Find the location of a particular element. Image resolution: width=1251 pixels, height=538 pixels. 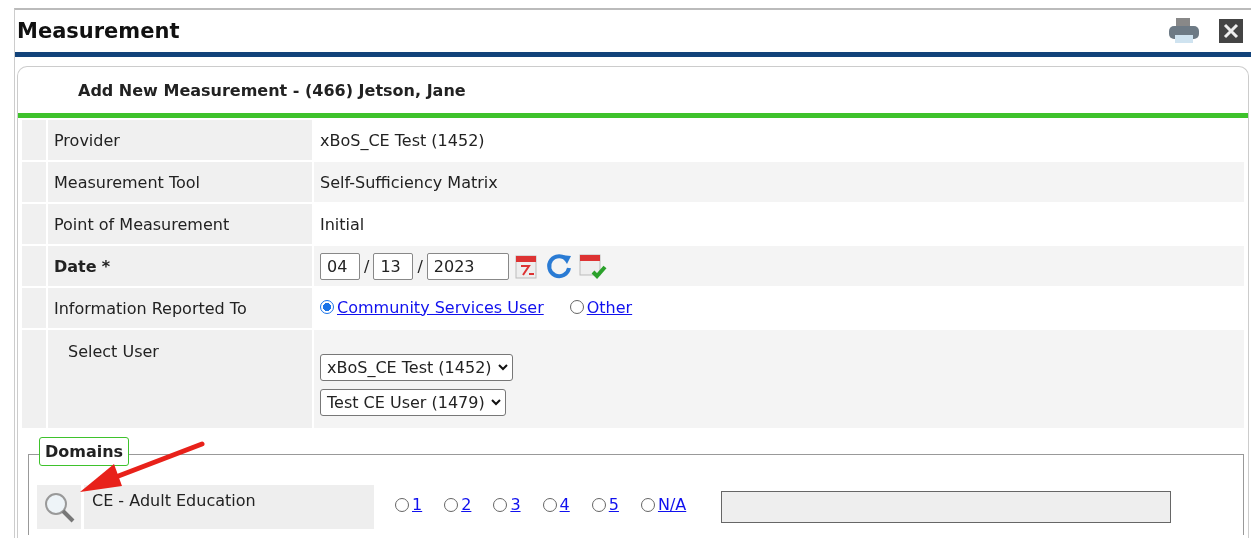

window-title: Measurement is located at coordinates (99, 31).